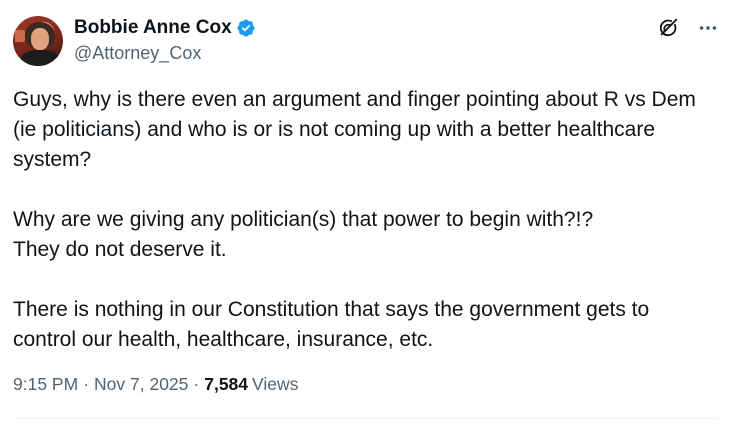 This screenshot has height=436, width=732. I want to click on author-name-row: Bobbie Anne Cox, so click(165, 28).